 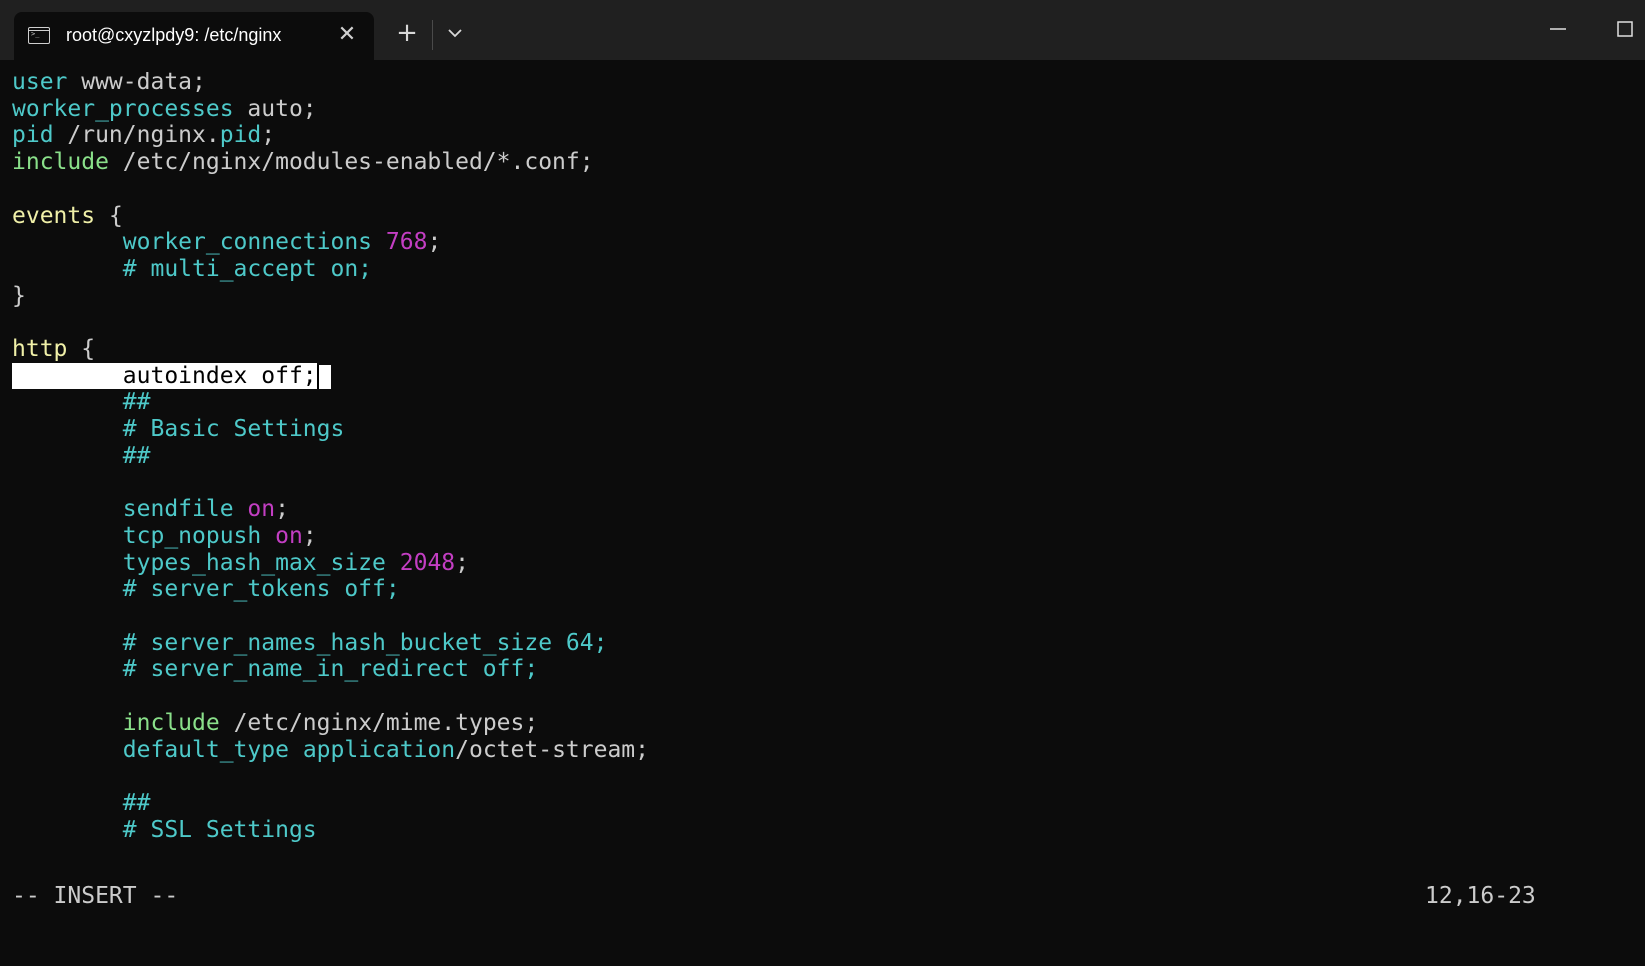 I want to click on code-token: types_hash_max_size, so click(x=254, y=563).